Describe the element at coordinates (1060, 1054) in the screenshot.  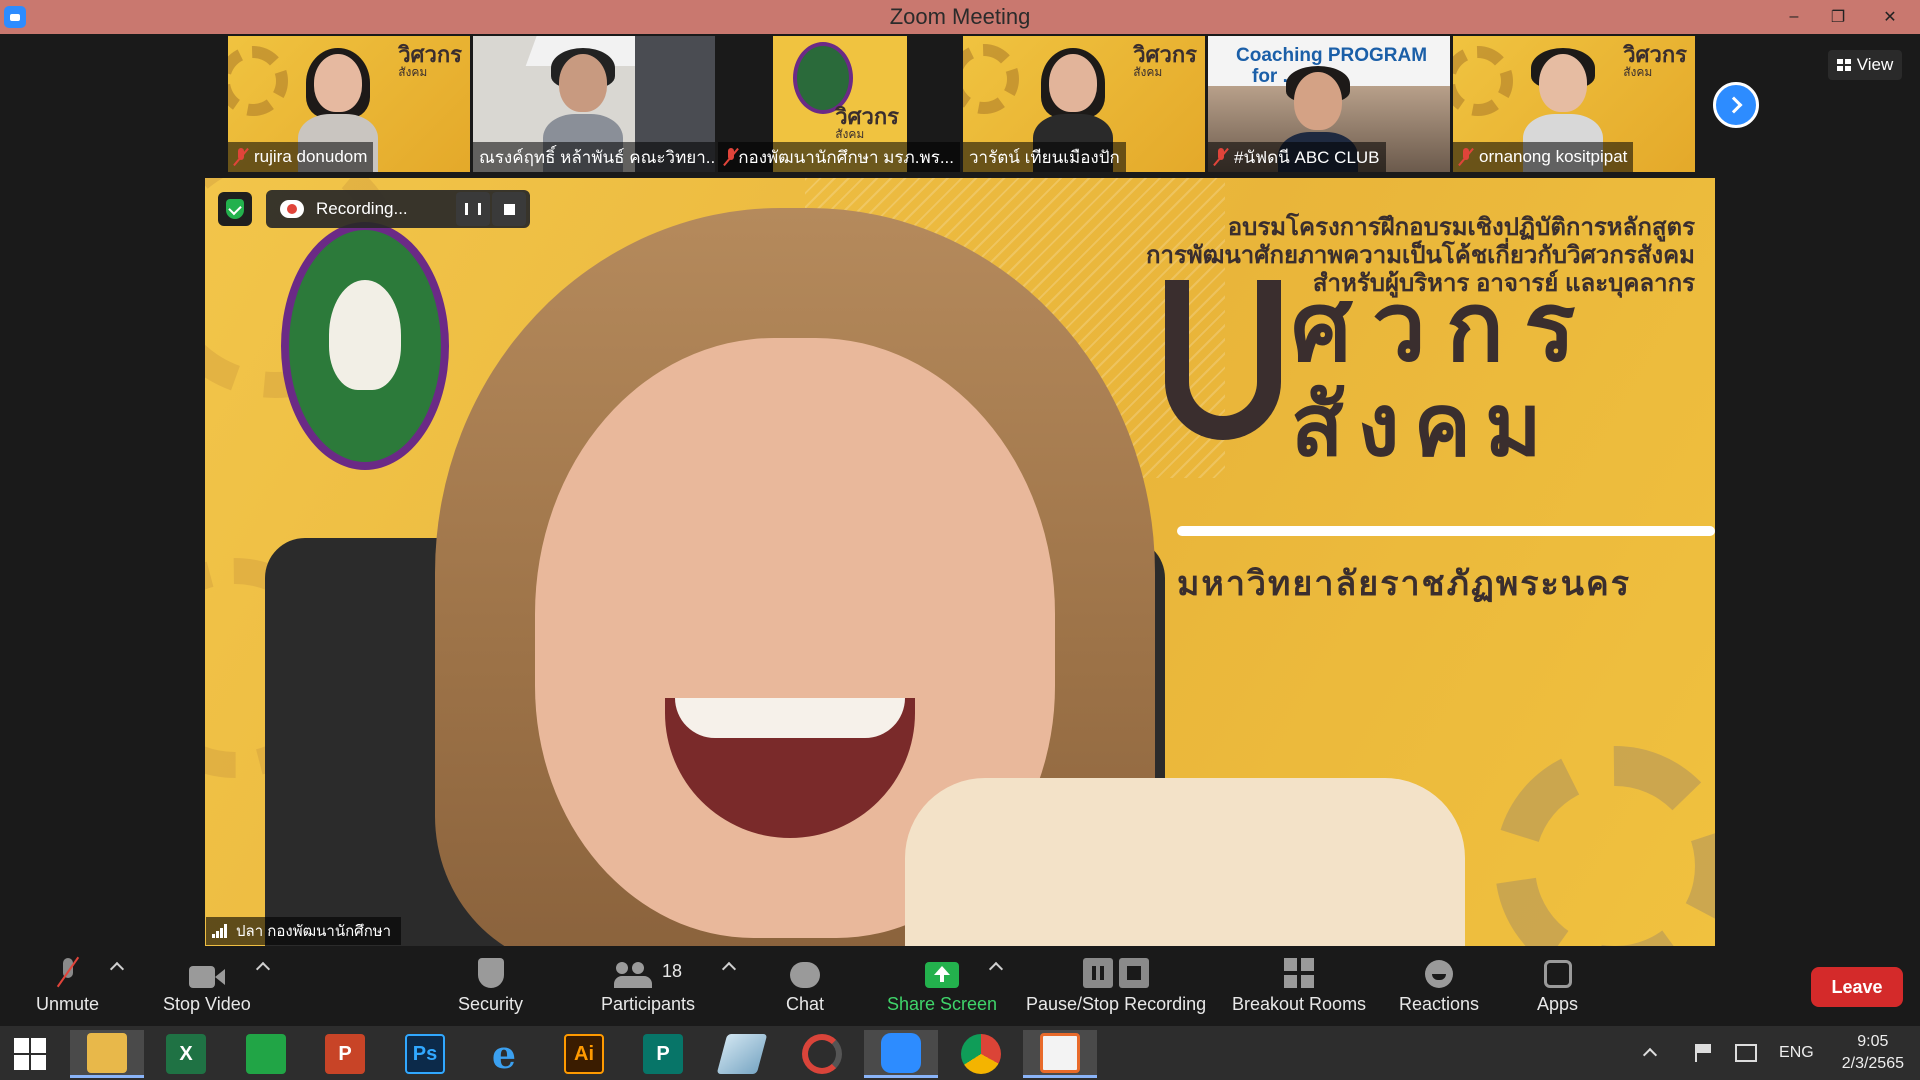
I see `taskbar-photos` at that location.